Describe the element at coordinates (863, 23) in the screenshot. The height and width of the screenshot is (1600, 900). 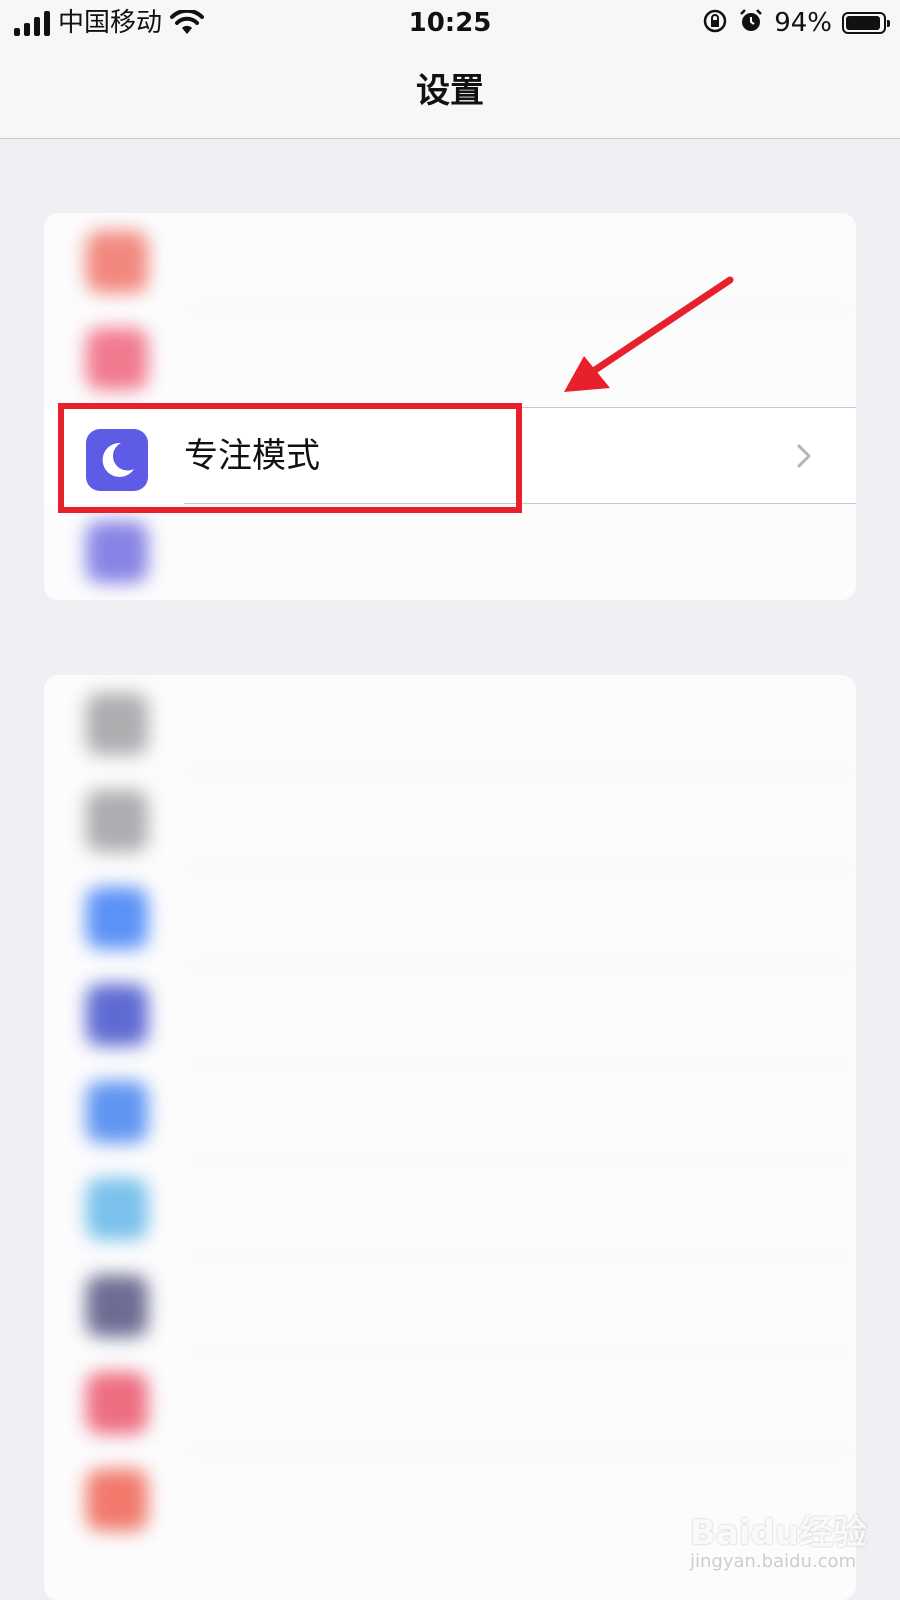
I see `battery-fill` at that location.